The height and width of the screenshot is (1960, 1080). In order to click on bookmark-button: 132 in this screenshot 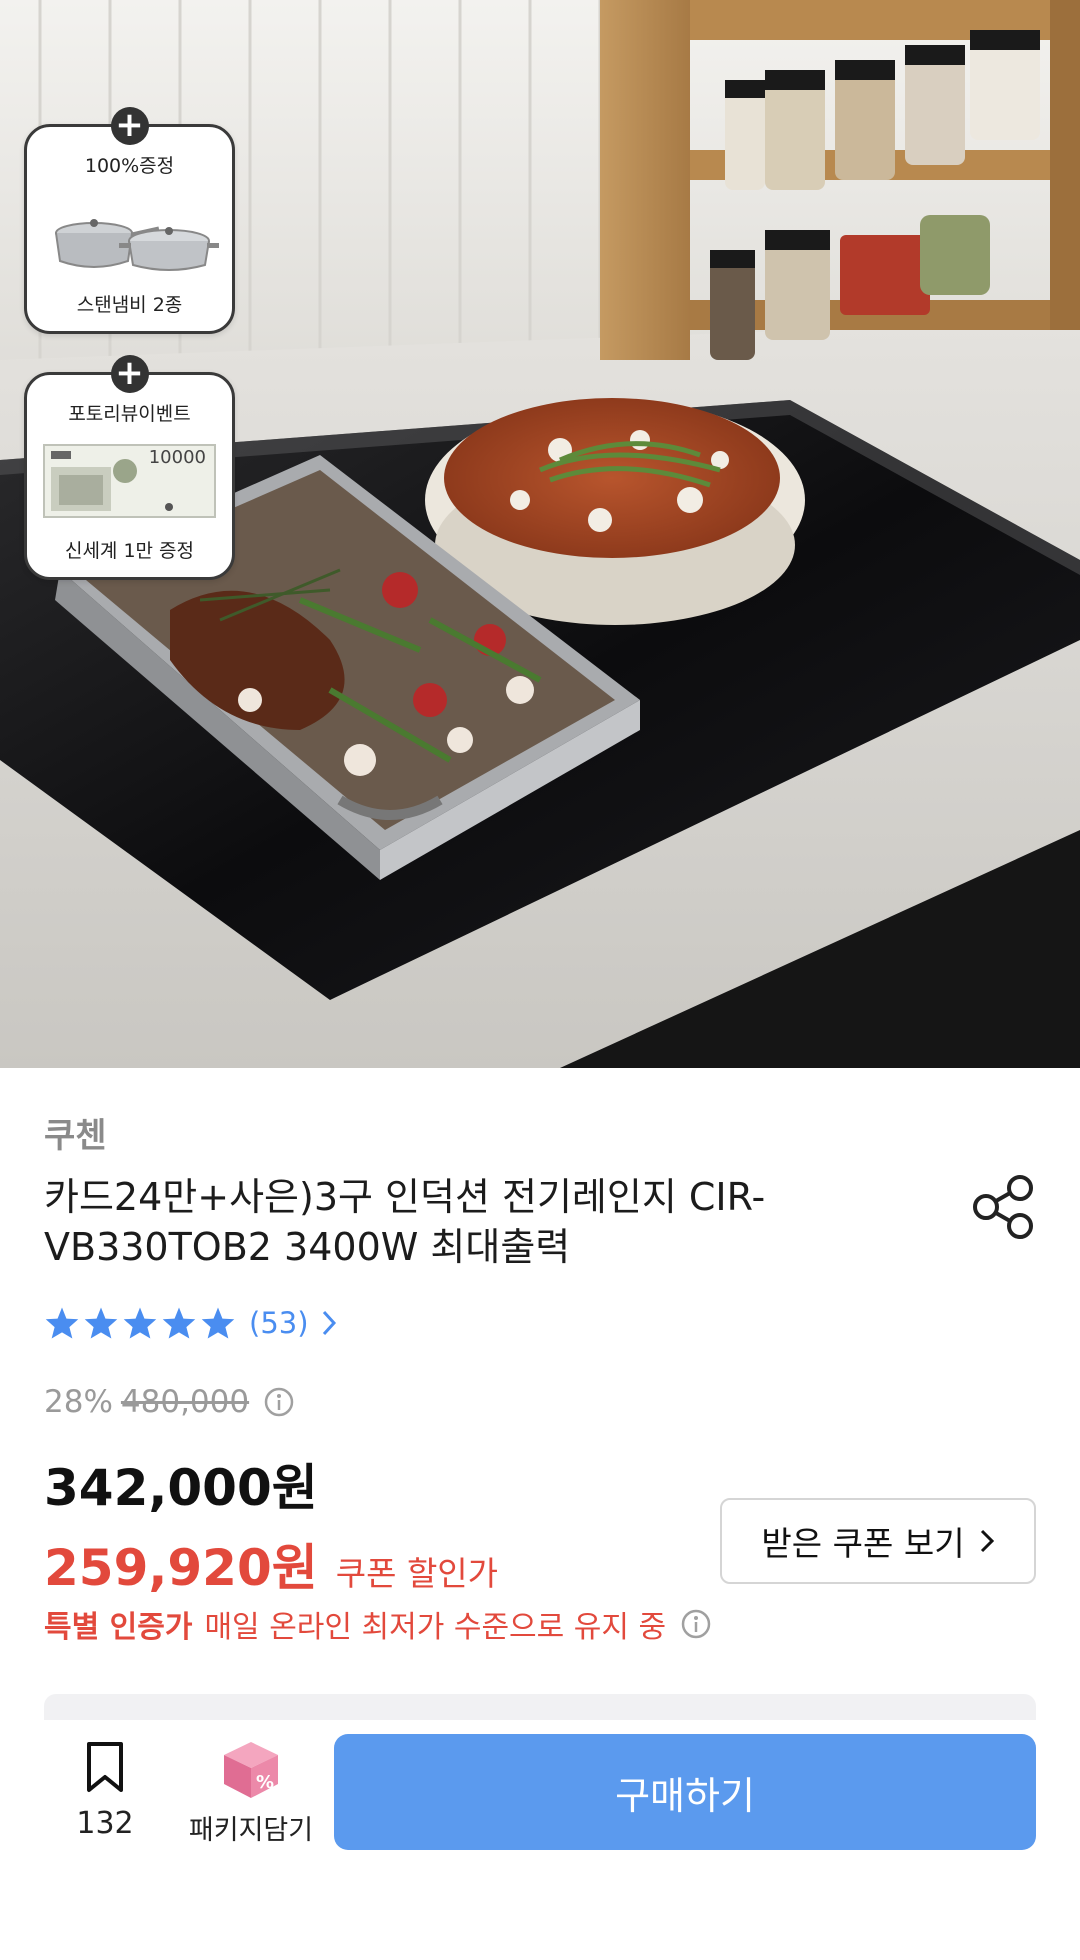, I will do `click(105, 1790)`.